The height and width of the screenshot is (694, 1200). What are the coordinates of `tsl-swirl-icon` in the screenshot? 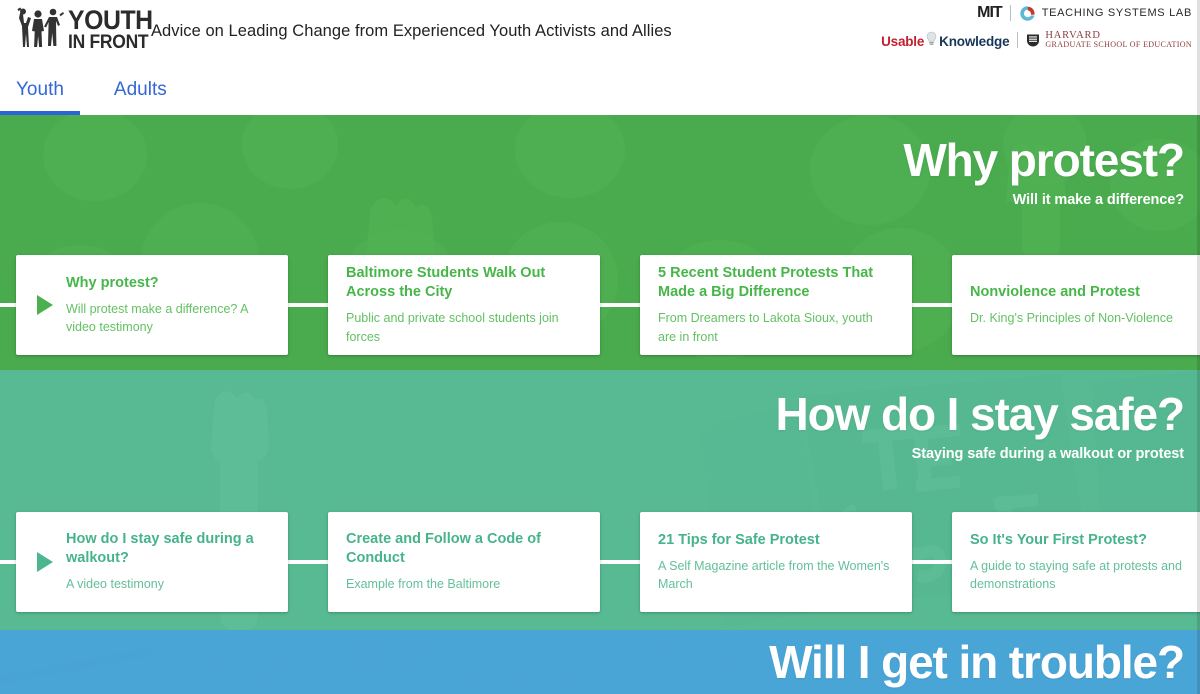 It's located at (1027, 13).